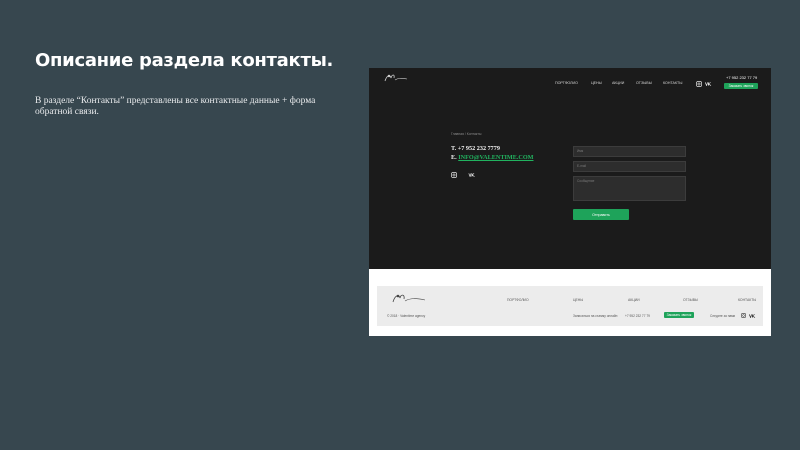 Image resolution: width=800 pixels, height=450 pixels. Describe the element at coordinates (454, 157) in the screenshot. I see `email-prefix: E.` at that location.